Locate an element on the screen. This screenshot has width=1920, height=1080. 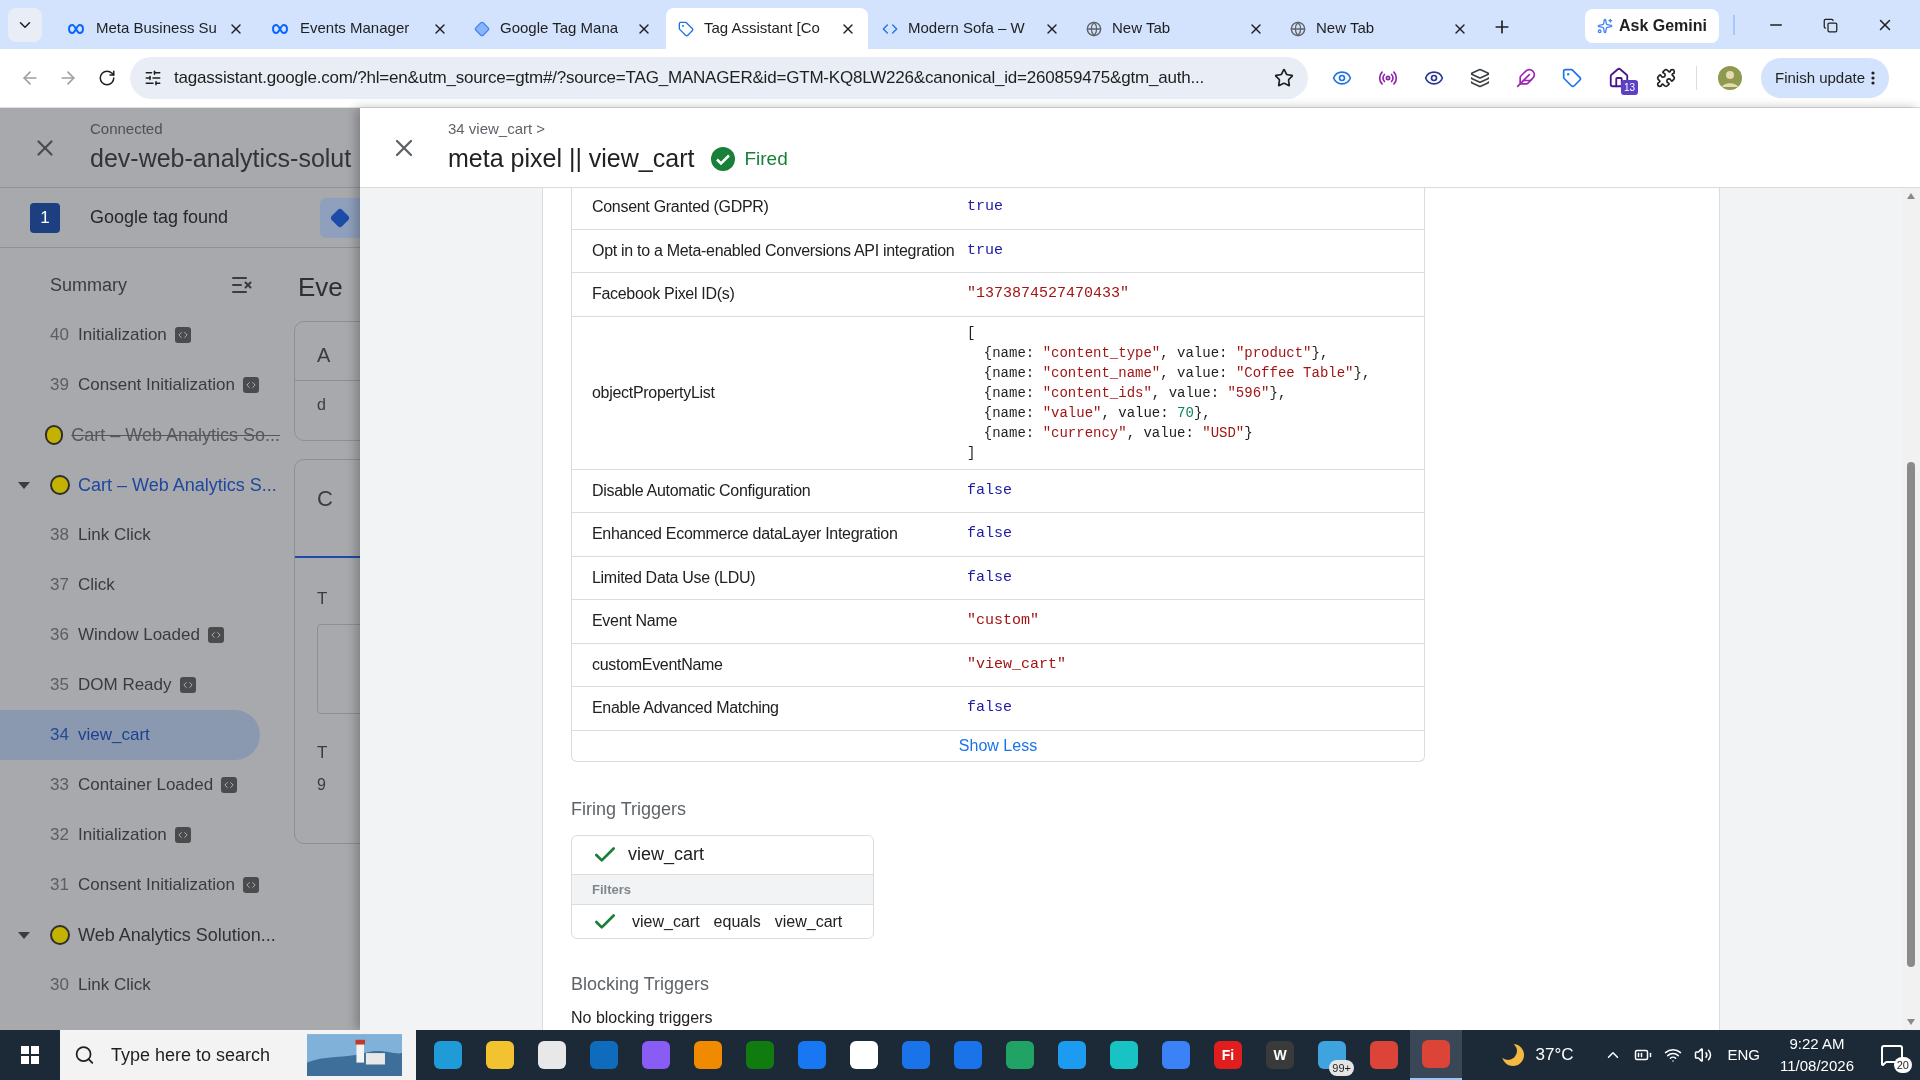
scroll-down-icon is located at coordinates (1911, 1022).